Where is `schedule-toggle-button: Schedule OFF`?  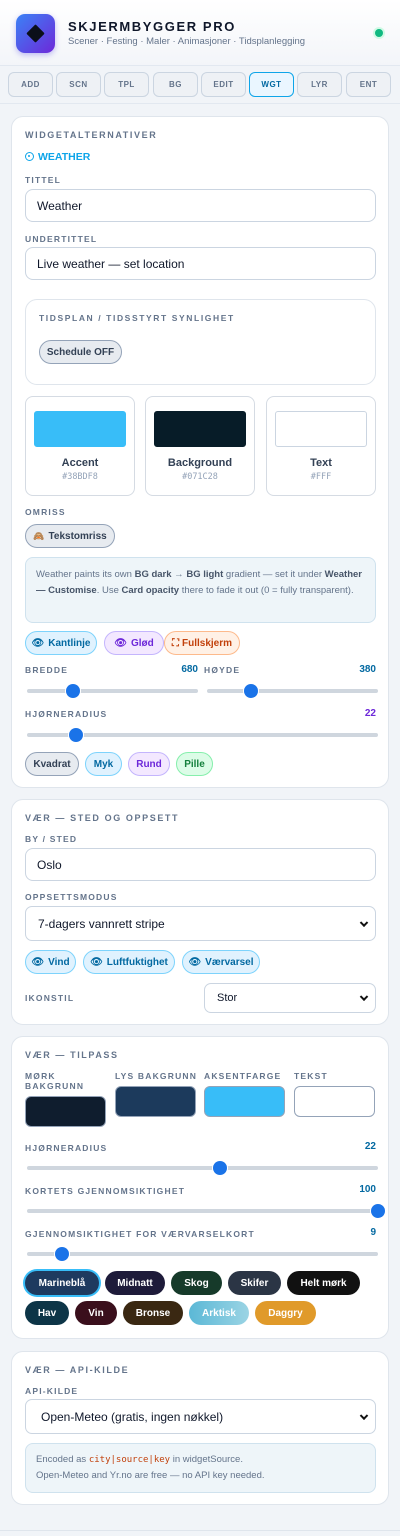 schedule-toggle-button: Schedule OFF is located at coordinates (80, 352).